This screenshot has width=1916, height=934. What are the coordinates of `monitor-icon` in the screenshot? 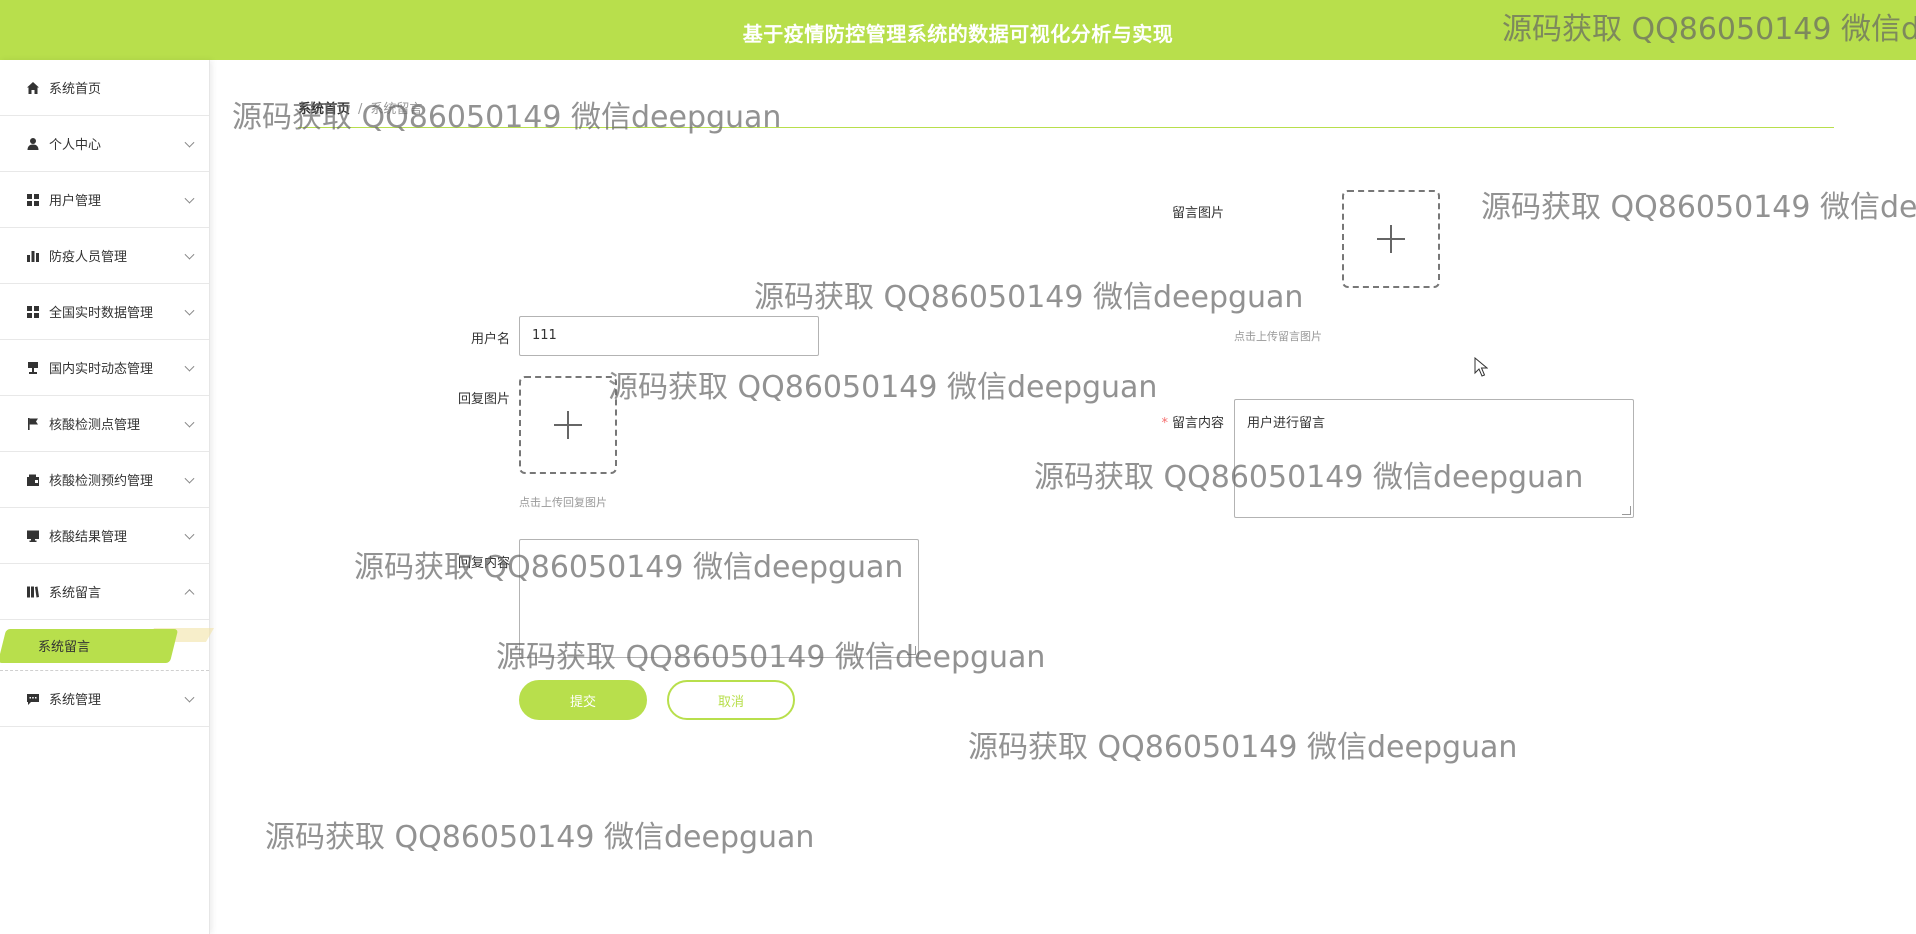 It's located at (33, 536).